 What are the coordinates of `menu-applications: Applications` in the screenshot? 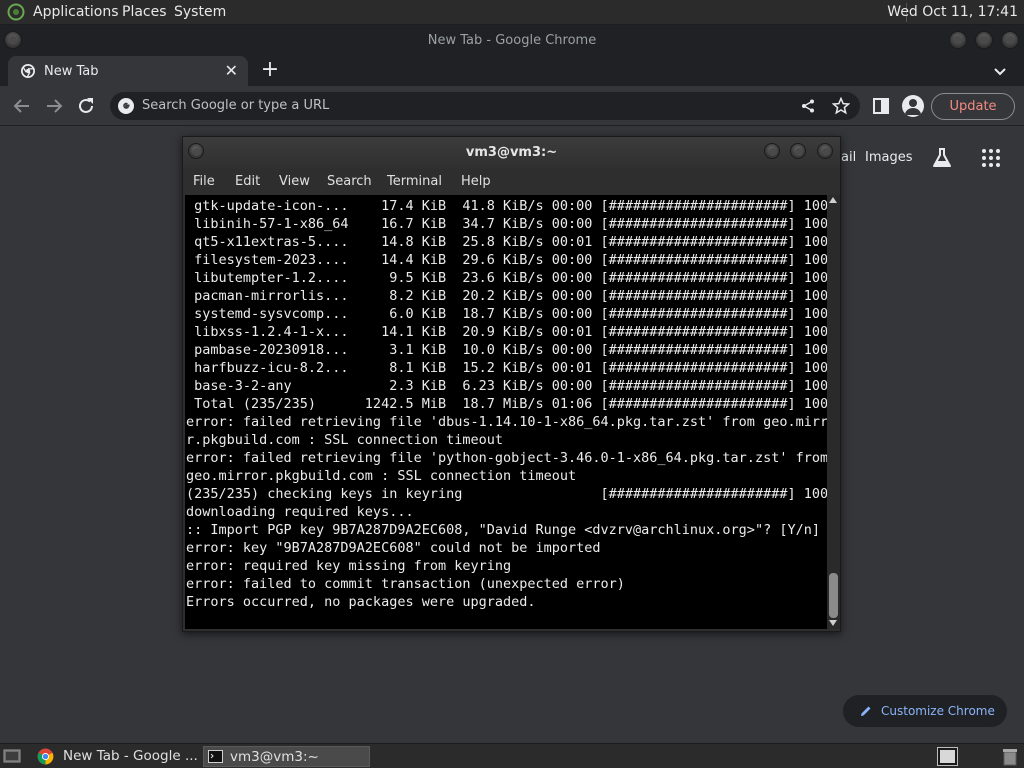 It's located at (76, 12).